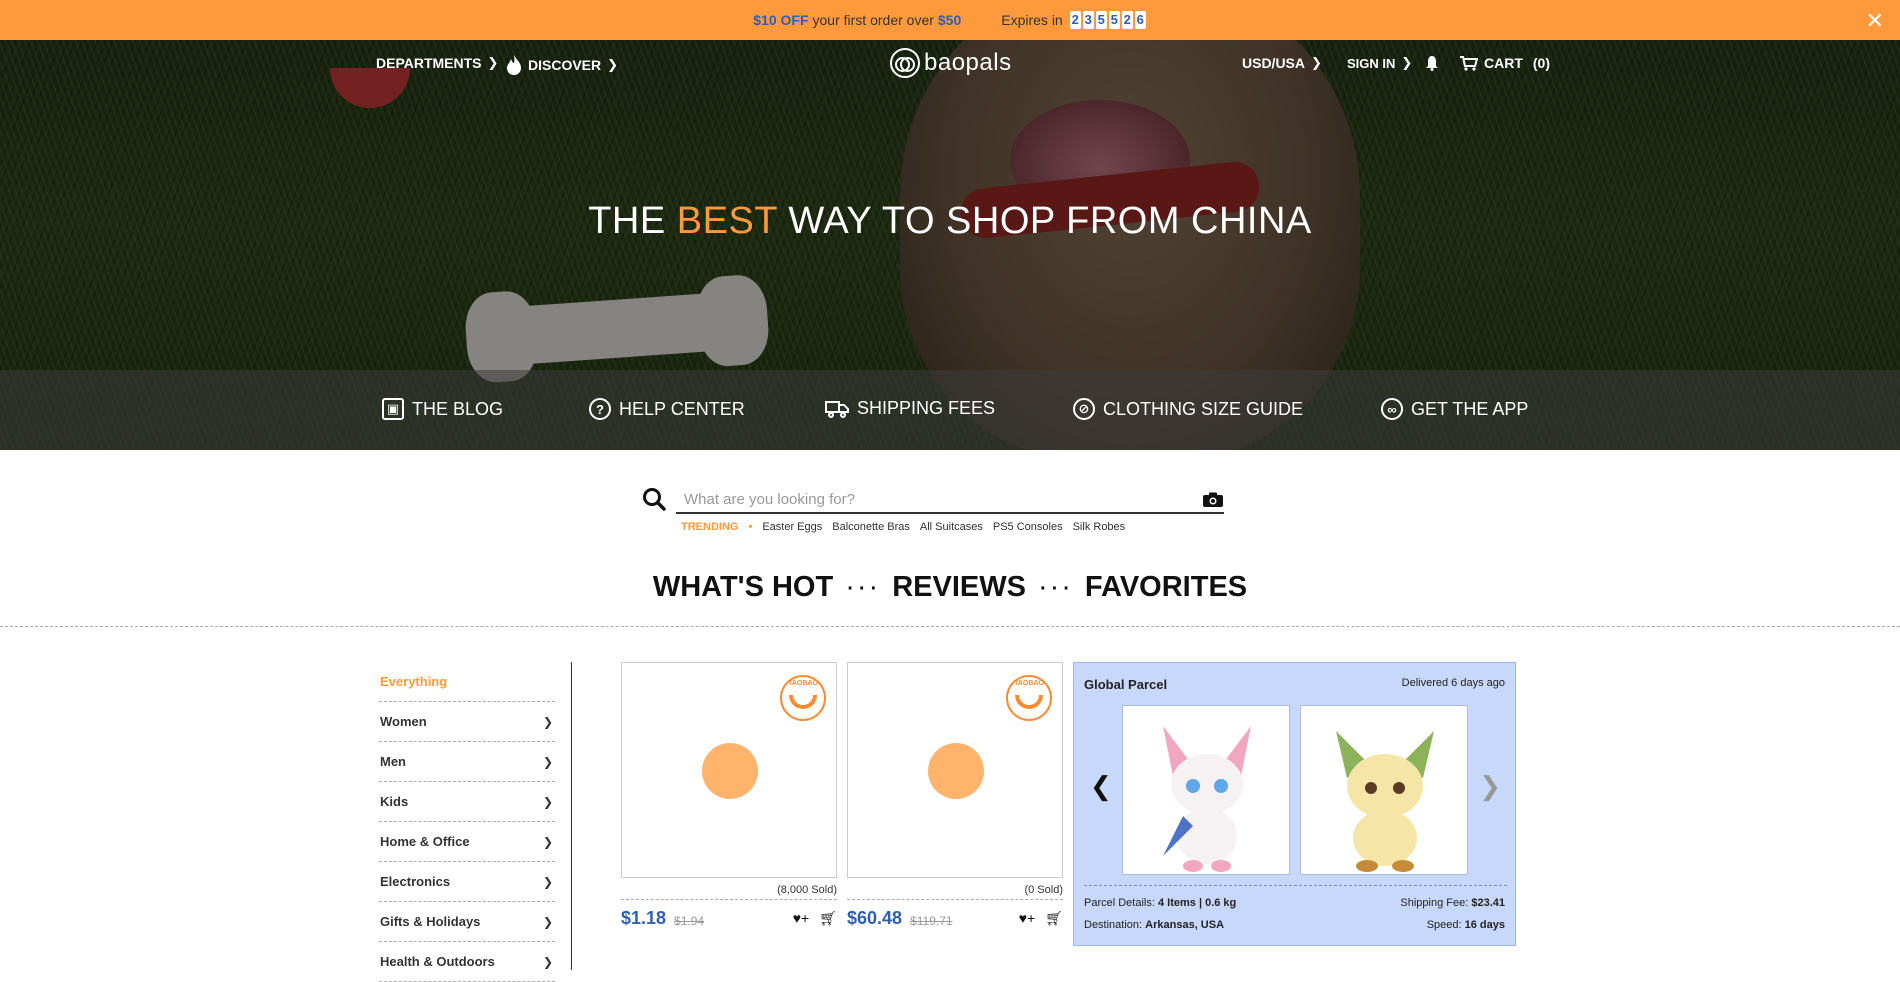 The height and width of the screenshot is (982, 1900). I want to click on cart-icon, so click(1469, 63).